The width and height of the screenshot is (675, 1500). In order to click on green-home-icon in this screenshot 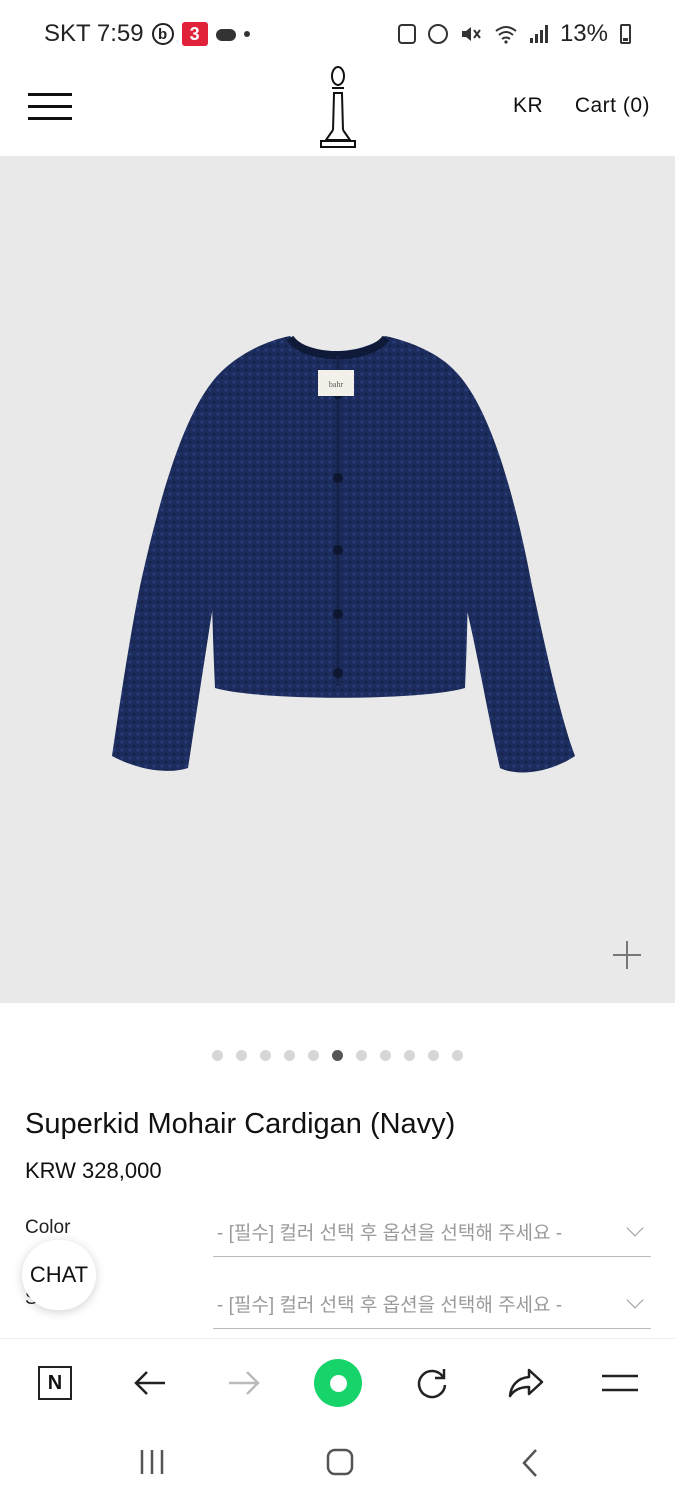, I will do `click(338, 1383)`.